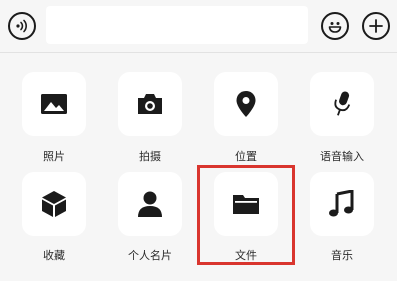 This screenshot has width=397, height=281. I want to click on plus-icon, so click(376, 26).